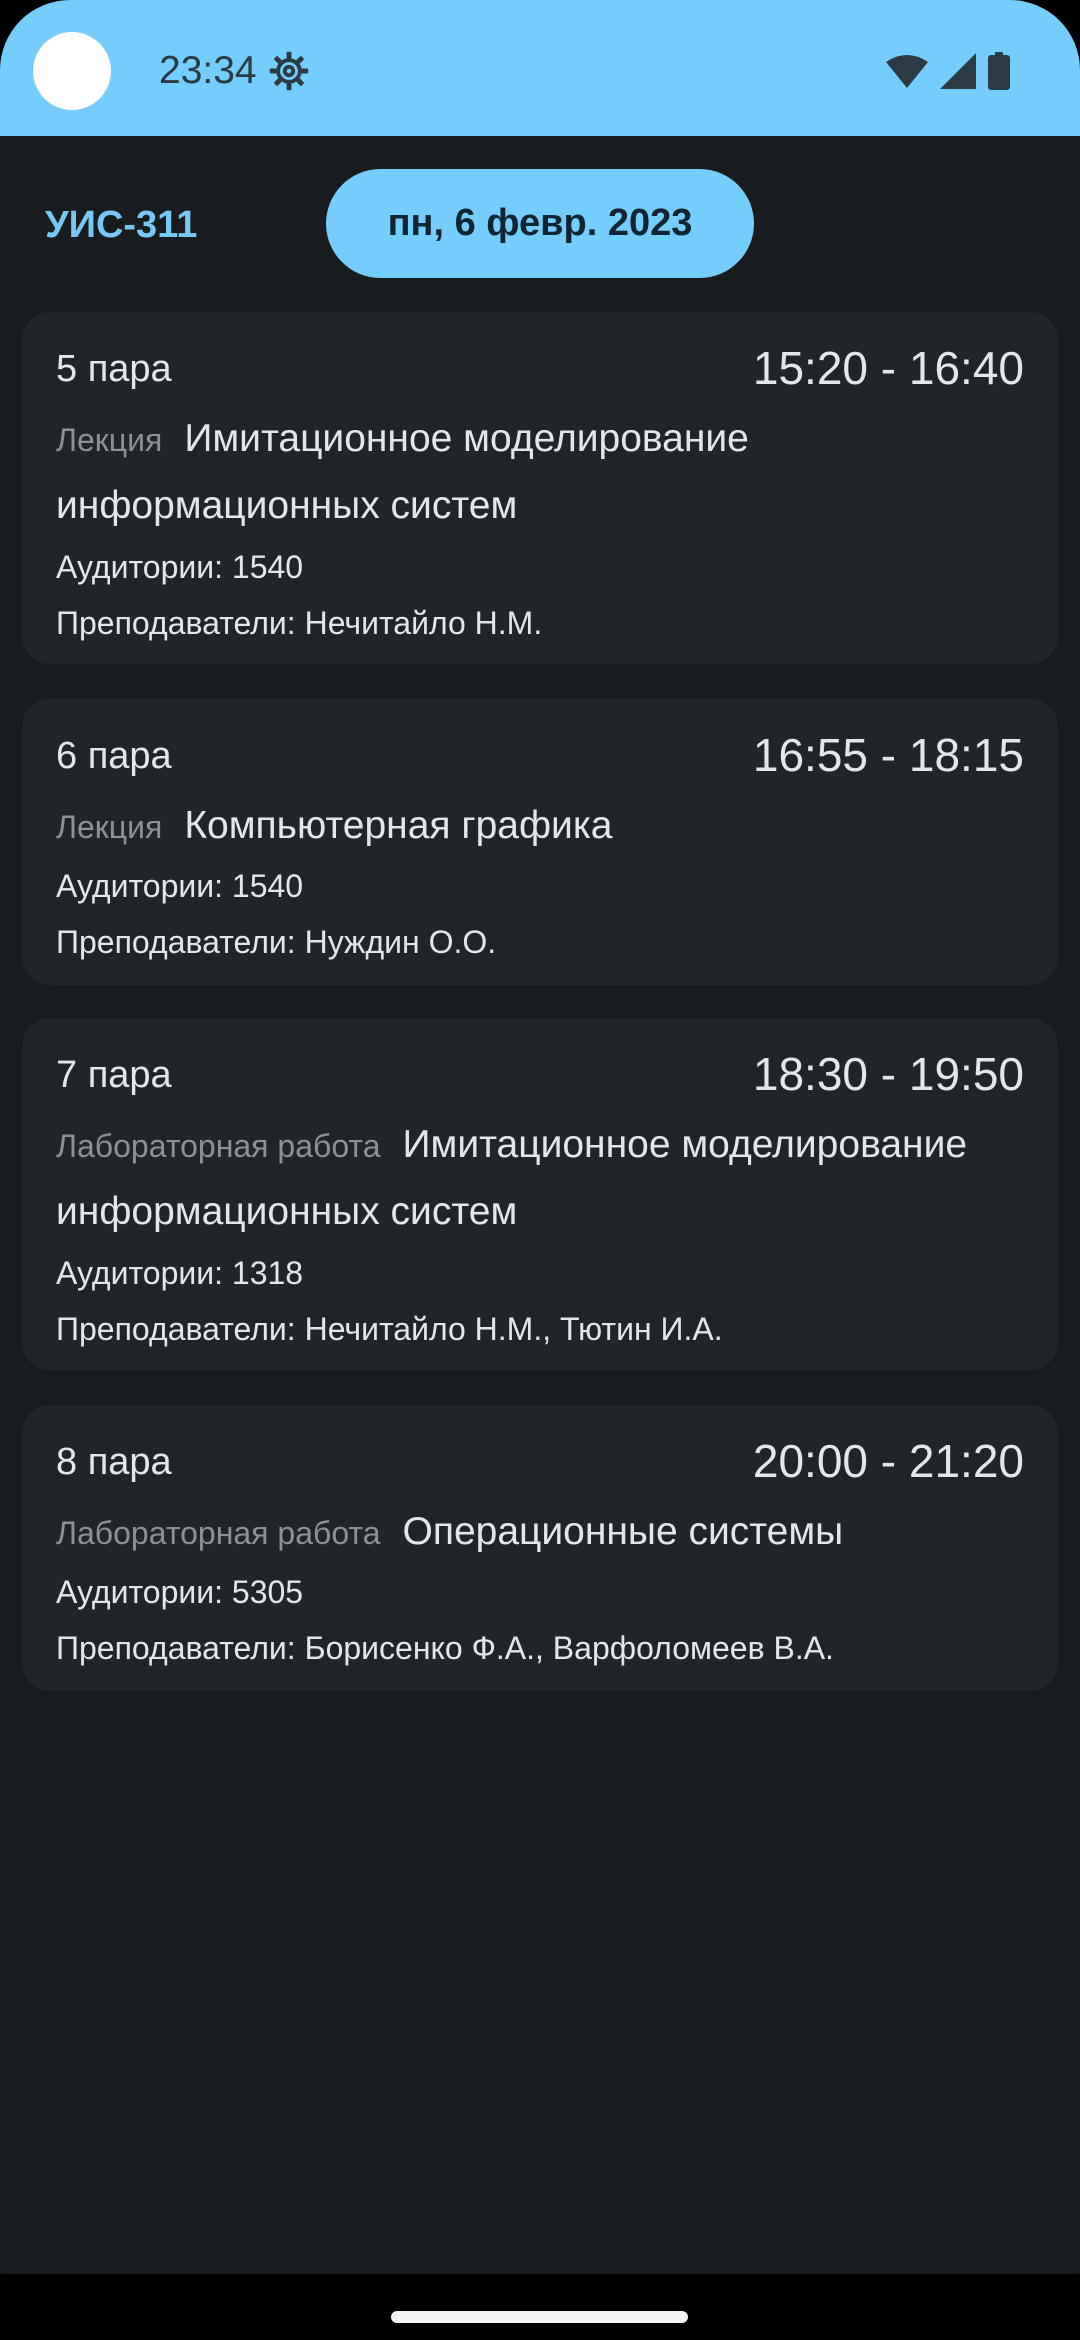 The width and height of the screenshot is (1080, 2340). Describe the element at coordinates (208, 70) in the screenshot. I see `status-time: 23:34` at that location.